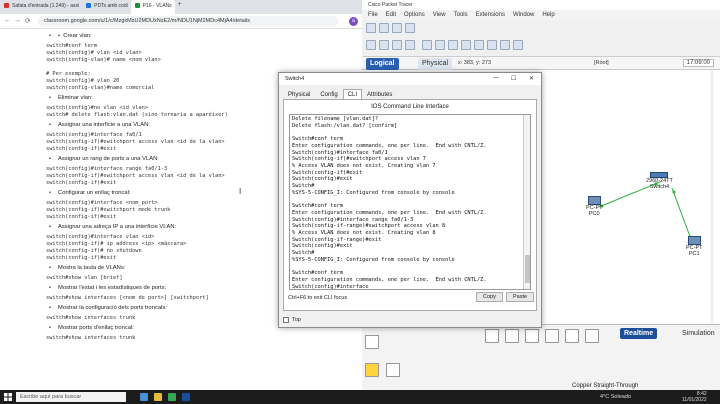  Describe the element at coordinates (490, 15) in the screenshot. I see `menu-extensions: Extensions` at that location.